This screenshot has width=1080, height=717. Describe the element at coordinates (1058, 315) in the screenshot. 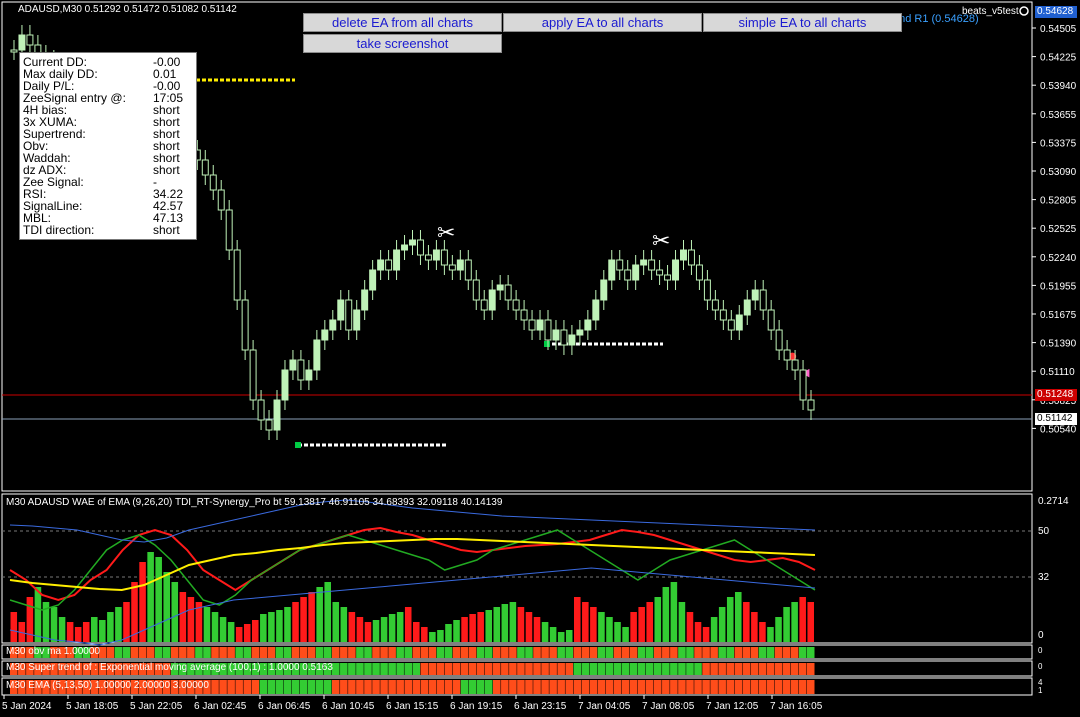

I see `price-tick-label: 0.51675` at that location.